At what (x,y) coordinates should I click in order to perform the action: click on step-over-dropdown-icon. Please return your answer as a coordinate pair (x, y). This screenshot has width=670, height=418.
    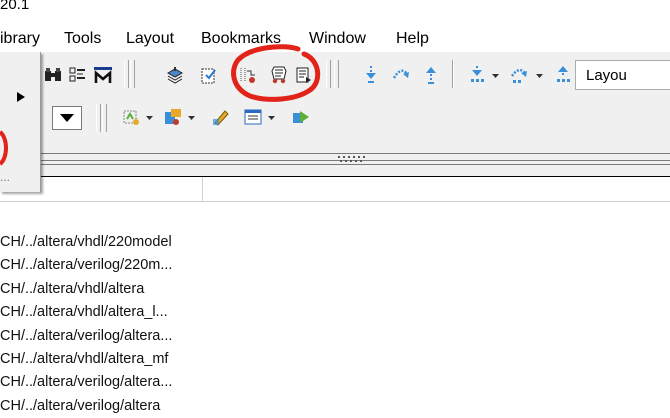
    Looking at the image, I should click on (519, 75).